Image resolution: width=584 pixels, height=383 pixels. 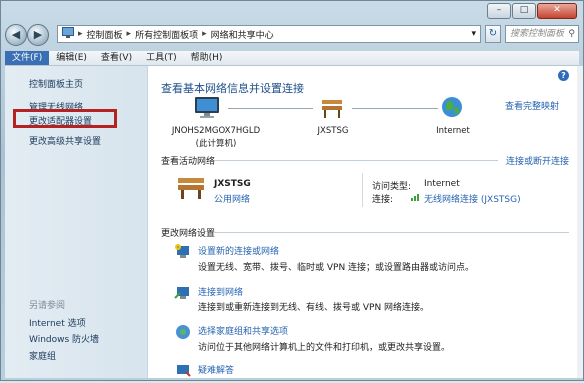 I want to click on task-connect-network-desc: 连接到或重新连接到无线、有线、拨号或 VPN 网络连接。, so click(x=314, y=308).